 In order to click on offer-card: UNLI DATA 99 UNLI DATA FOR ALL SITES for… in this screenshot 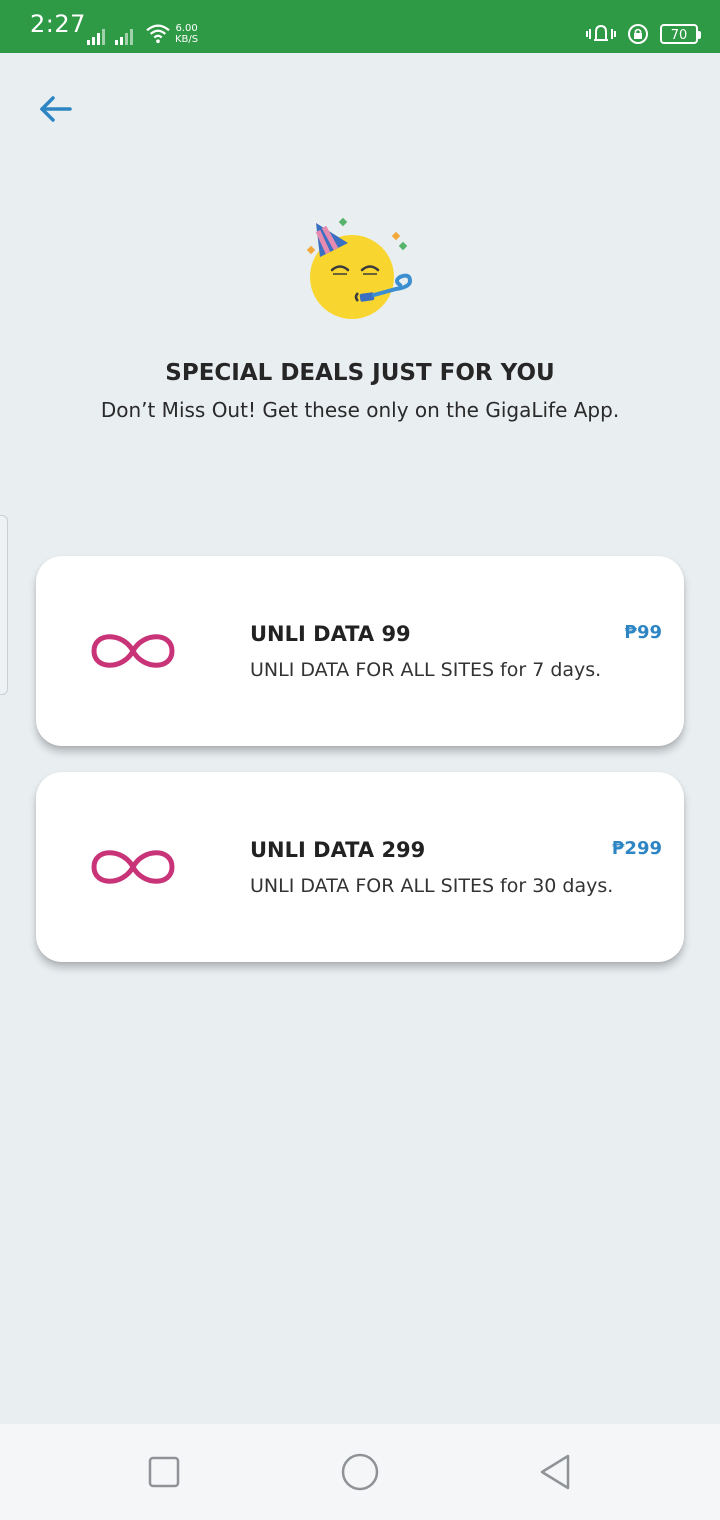, I will do `click(360, 651)`.